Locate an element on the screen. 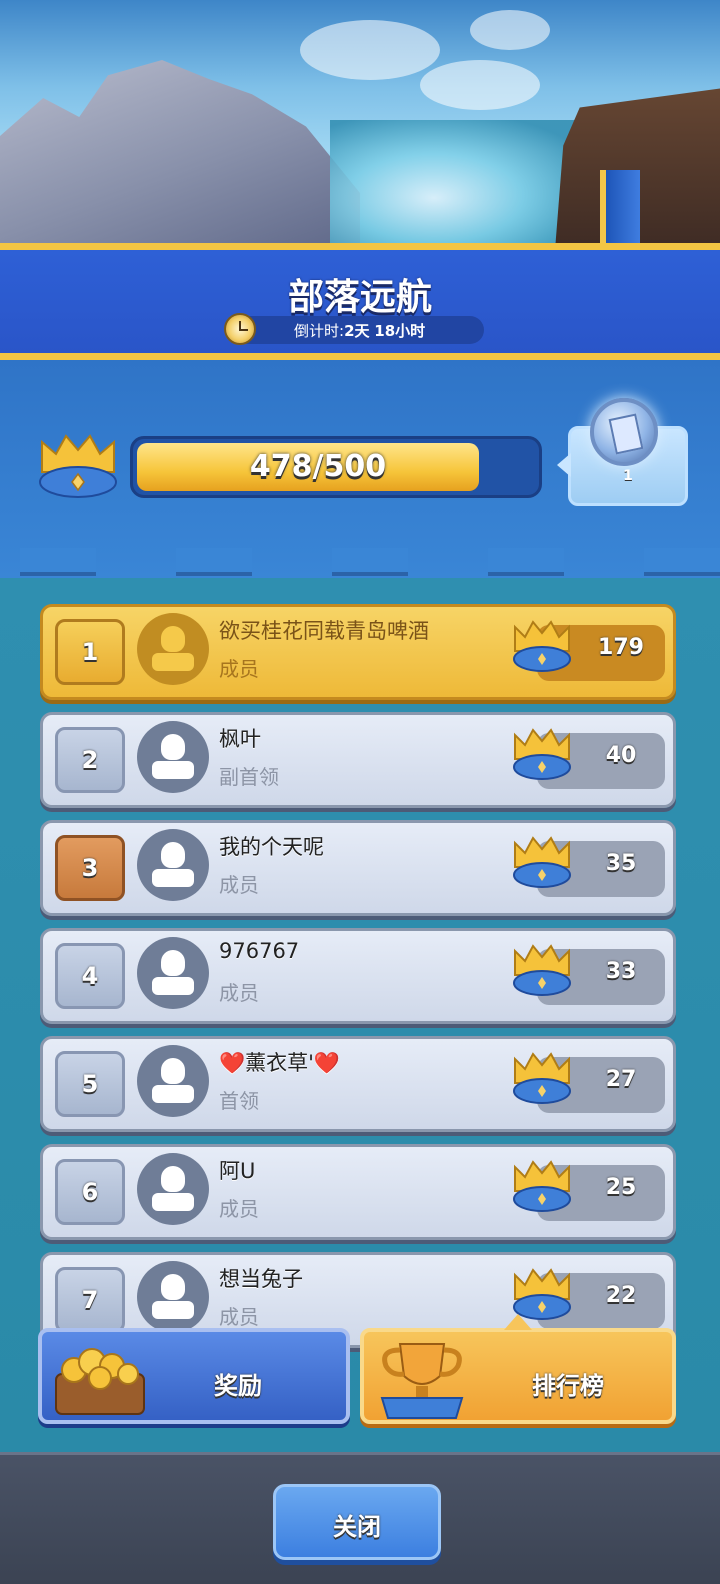 The height and width of the screenshot is (1584, 720). rank-number: 7 is located at coordinates (90, 1300).